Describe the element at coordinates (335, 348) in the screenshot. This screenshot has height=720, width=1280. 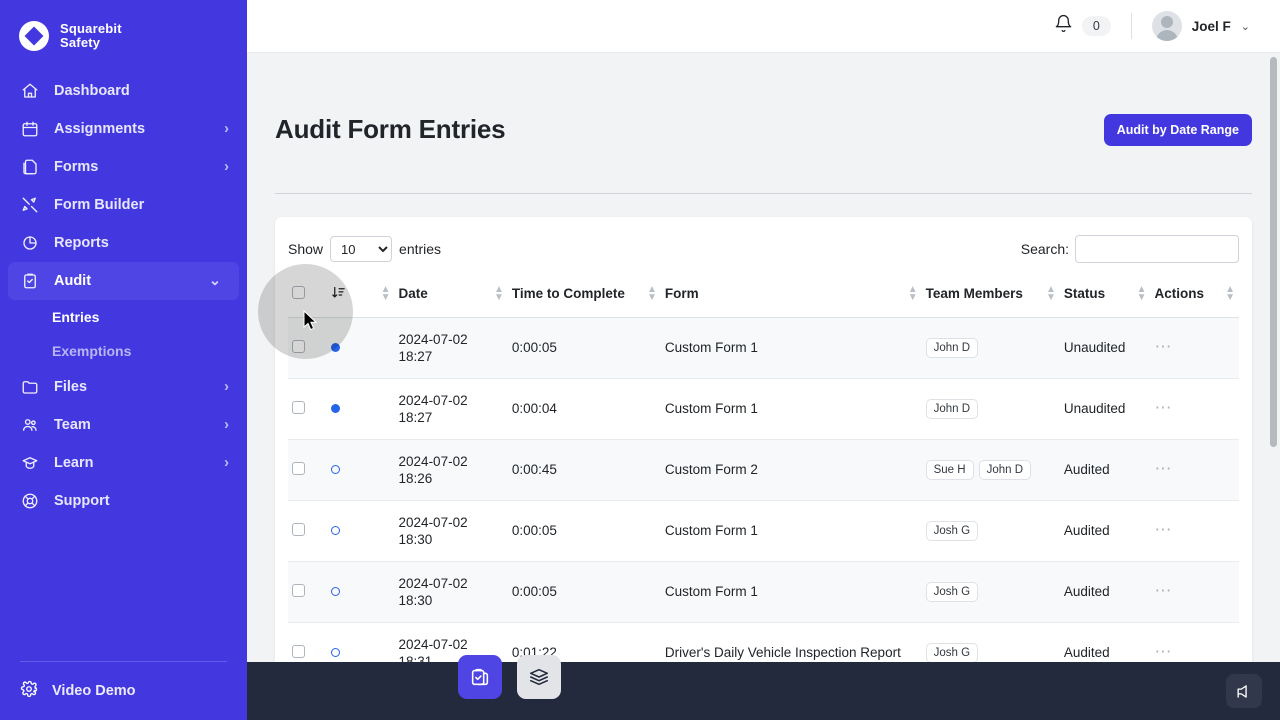
I see `unaudited-dot-icon` at that location.